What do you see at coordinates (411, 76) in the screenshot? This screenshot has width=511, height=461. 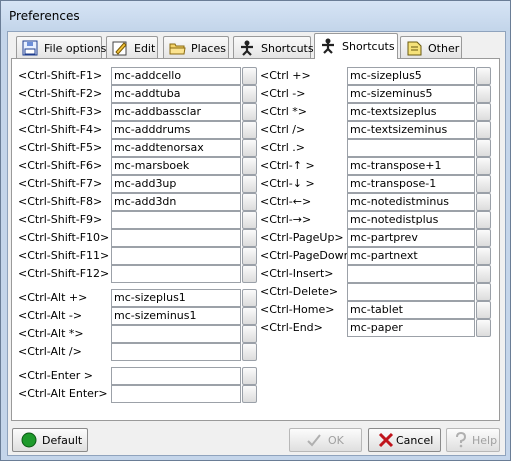 I see `shortcut-command-field: mc-sizeplus5` at bounding box center [411, 76].